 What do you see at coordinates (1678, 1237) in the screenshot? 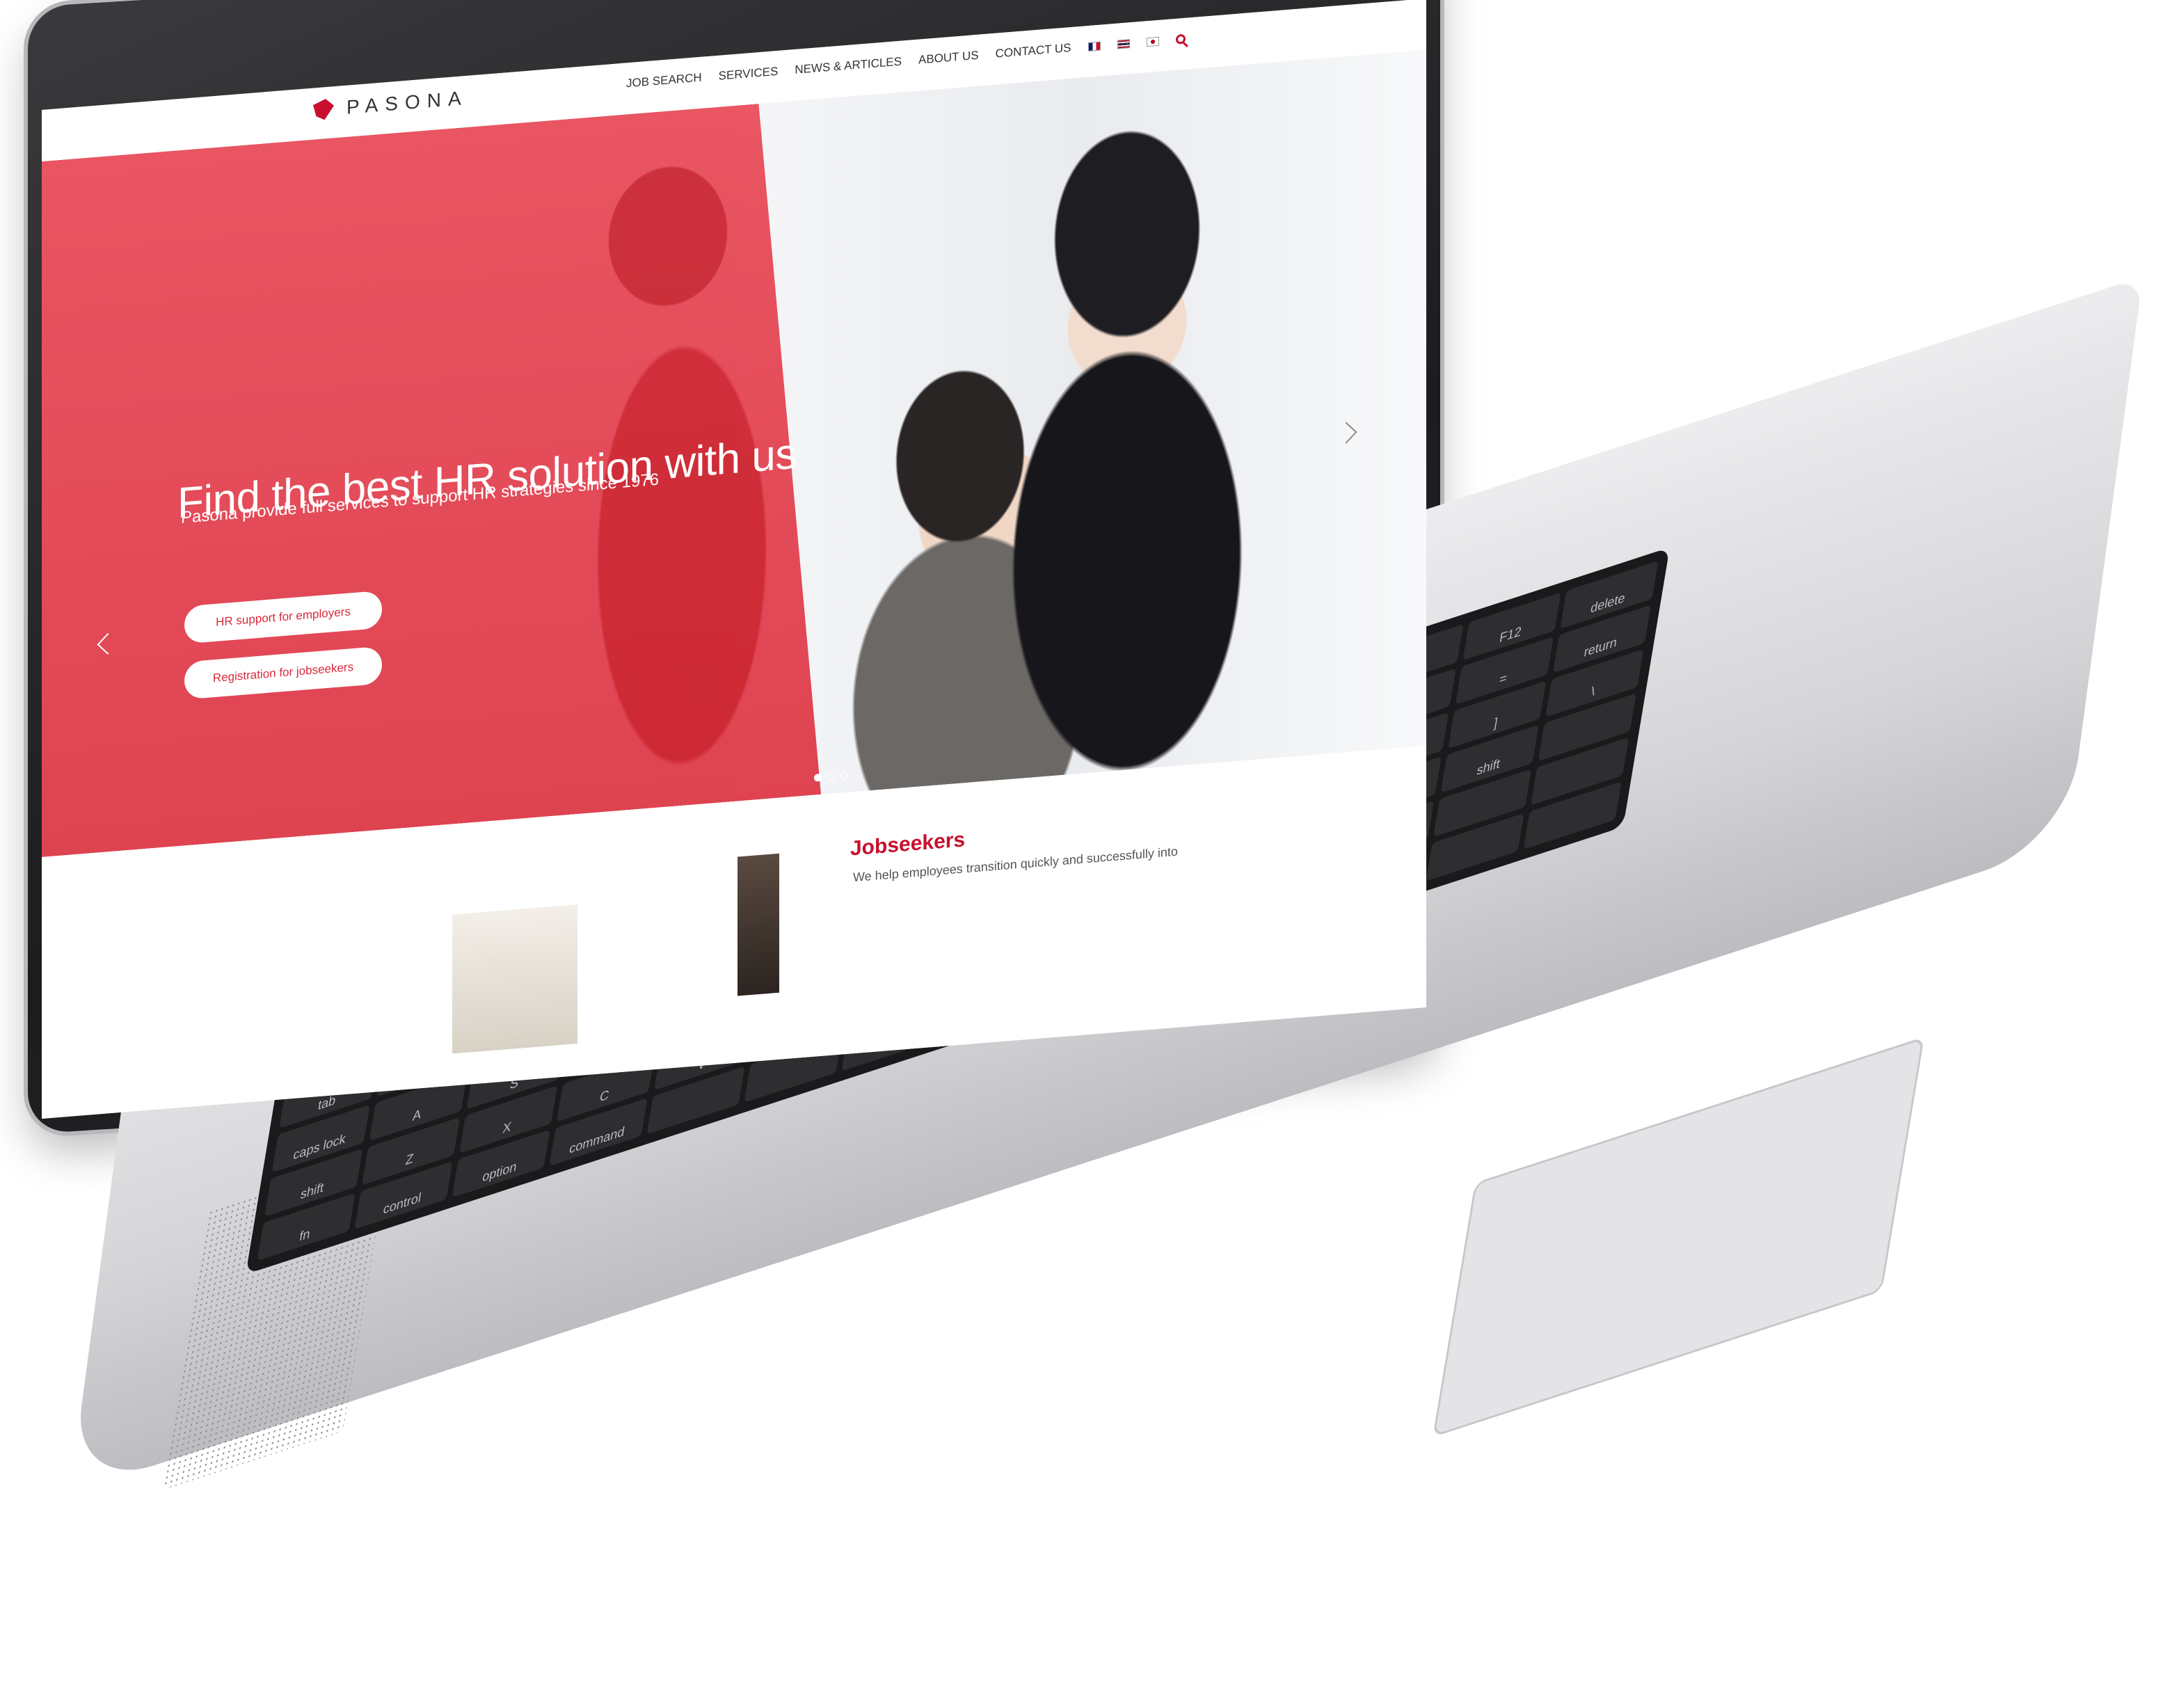
I see `trackpad` at bounding box center [1678, 1237].